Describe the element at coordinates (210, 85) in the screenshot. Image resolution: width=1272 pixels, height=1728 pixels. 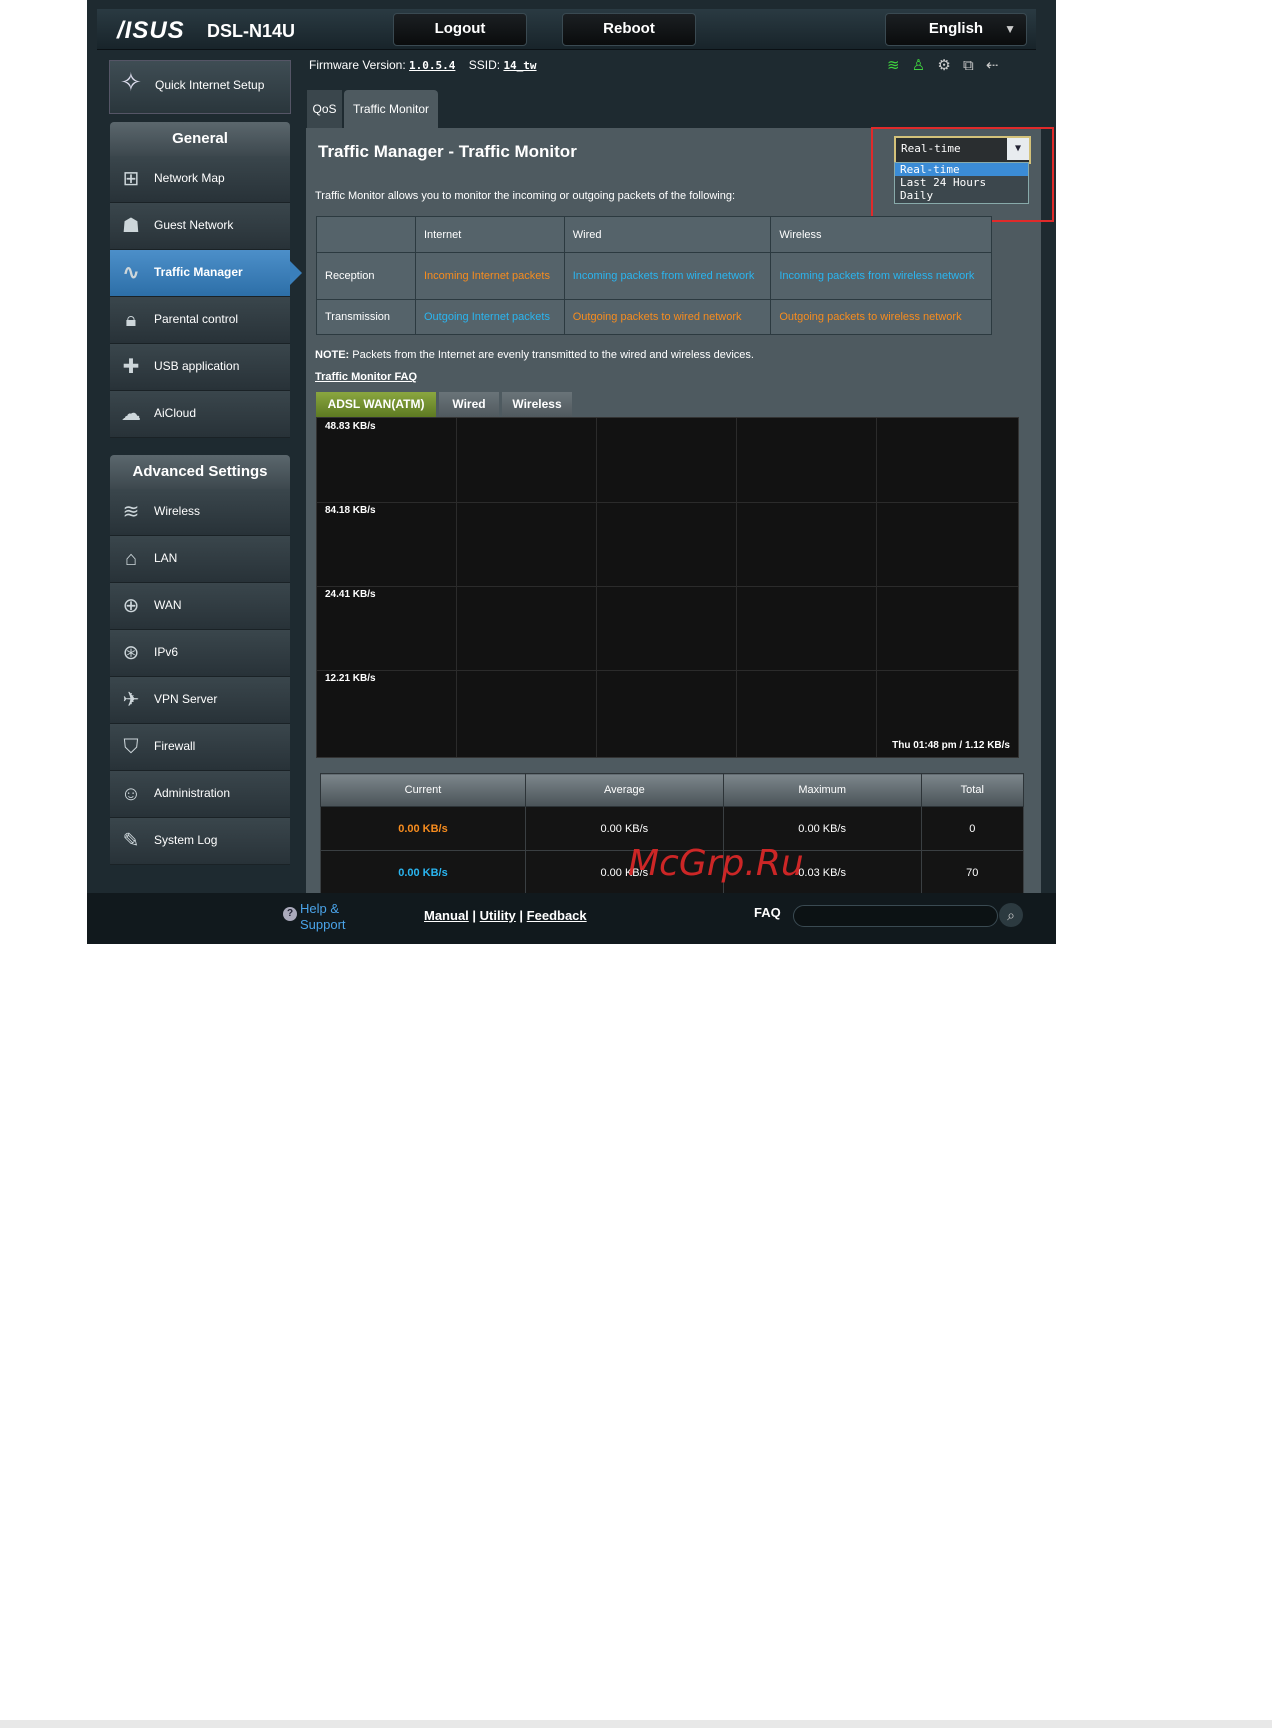
I see `quick-setup-label: Quick Internet Setup` at that location.